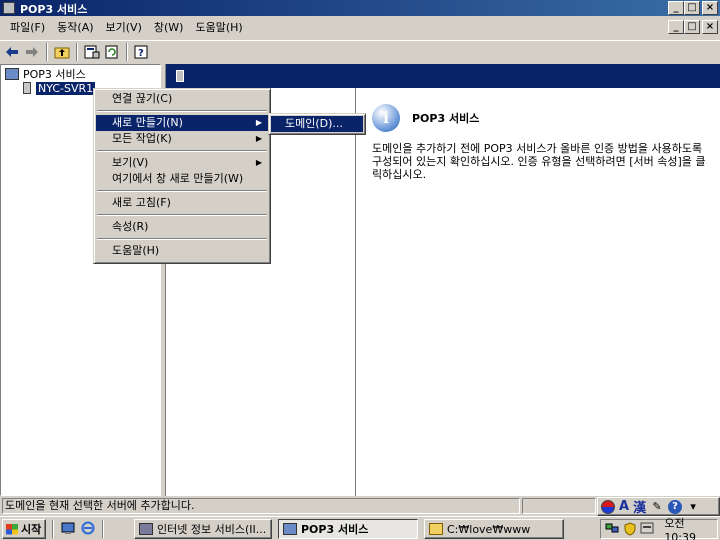 This screenshot has height=540, width=720. I want to click on menu-item-new-window: 여기에서 창 새로 만들기(W), so click(182, 179).